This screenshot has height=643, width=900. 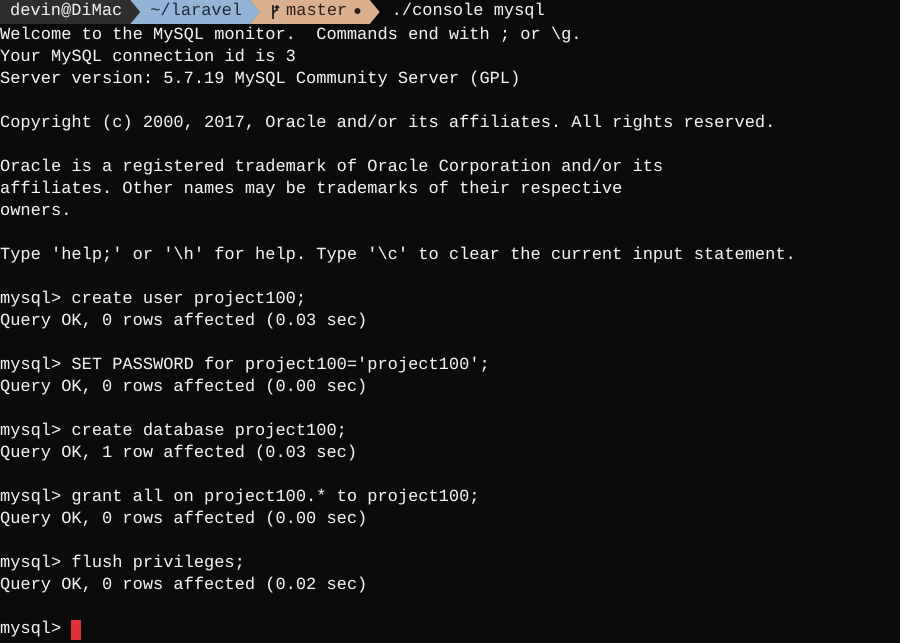 What do you see at coordinates (468, 12) in the screenshot?
I see `command-text: ./console mysql` at bounding box center [468, 12].